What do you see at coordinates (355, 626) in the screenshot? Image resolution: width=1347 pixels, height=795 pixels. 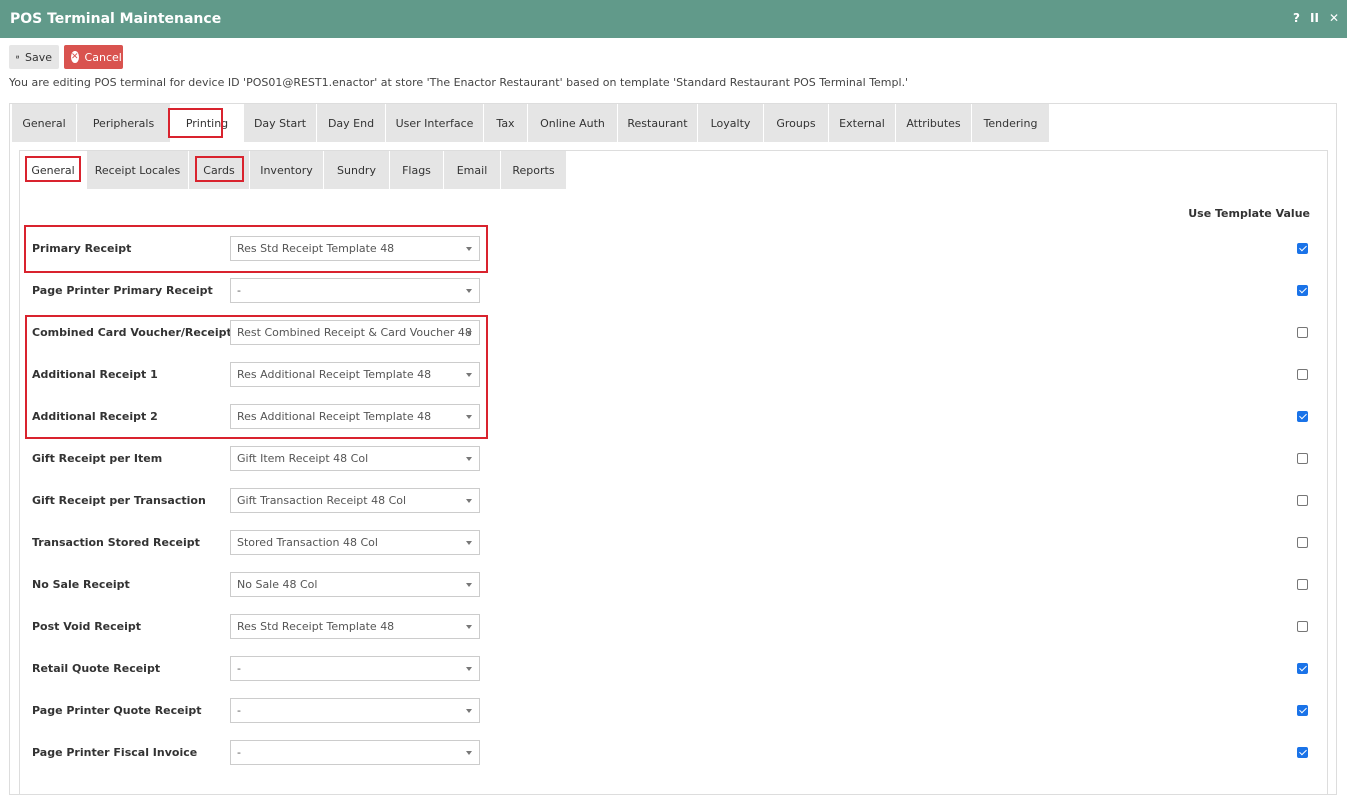 I see `post-void-receipt-select: Res Std Receipt Template 48` at bounding box center [355, 626].